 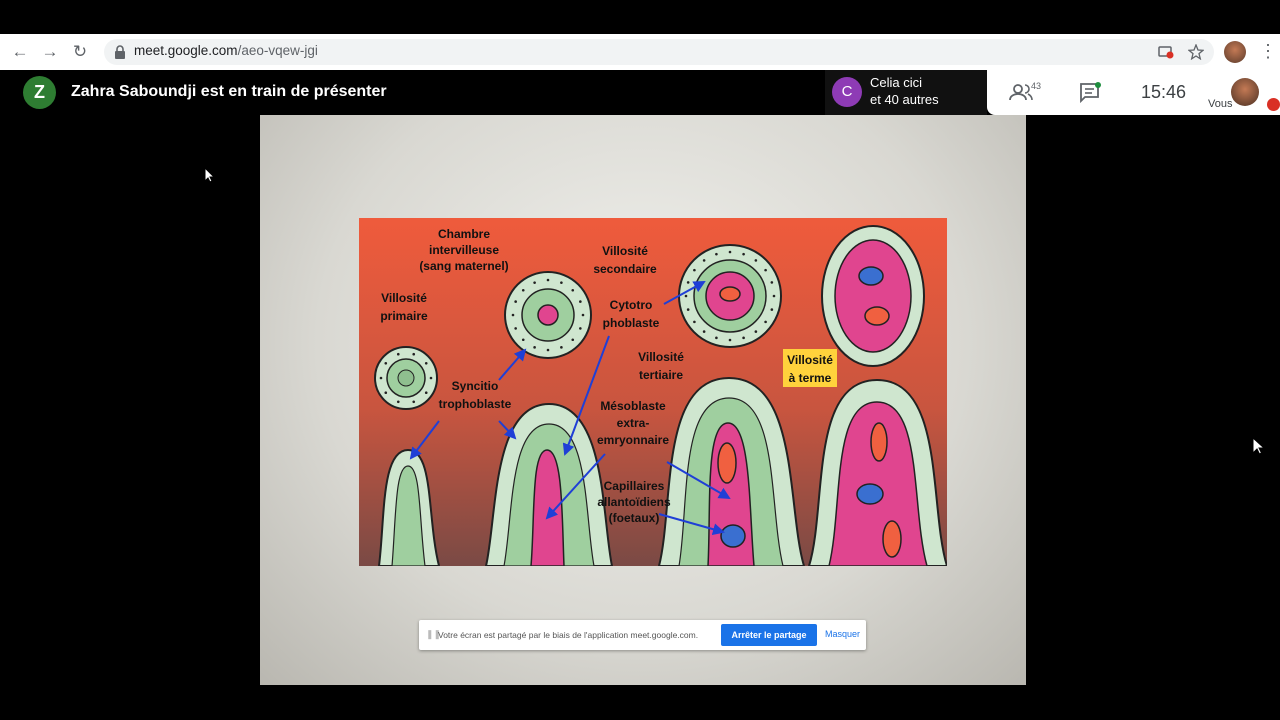 I want to click on url-path: /aeo-vqew-jgi, so click(x=277, y=50).